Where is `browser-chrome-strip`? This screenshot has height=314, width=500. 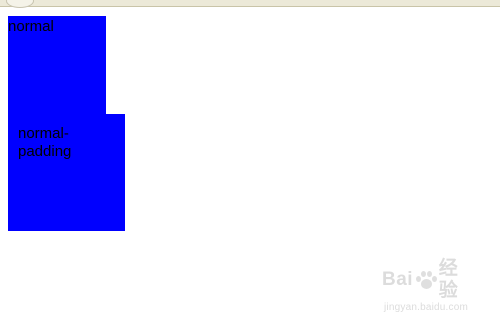
browser-chrome-strip is located at coordinates (250, 4).